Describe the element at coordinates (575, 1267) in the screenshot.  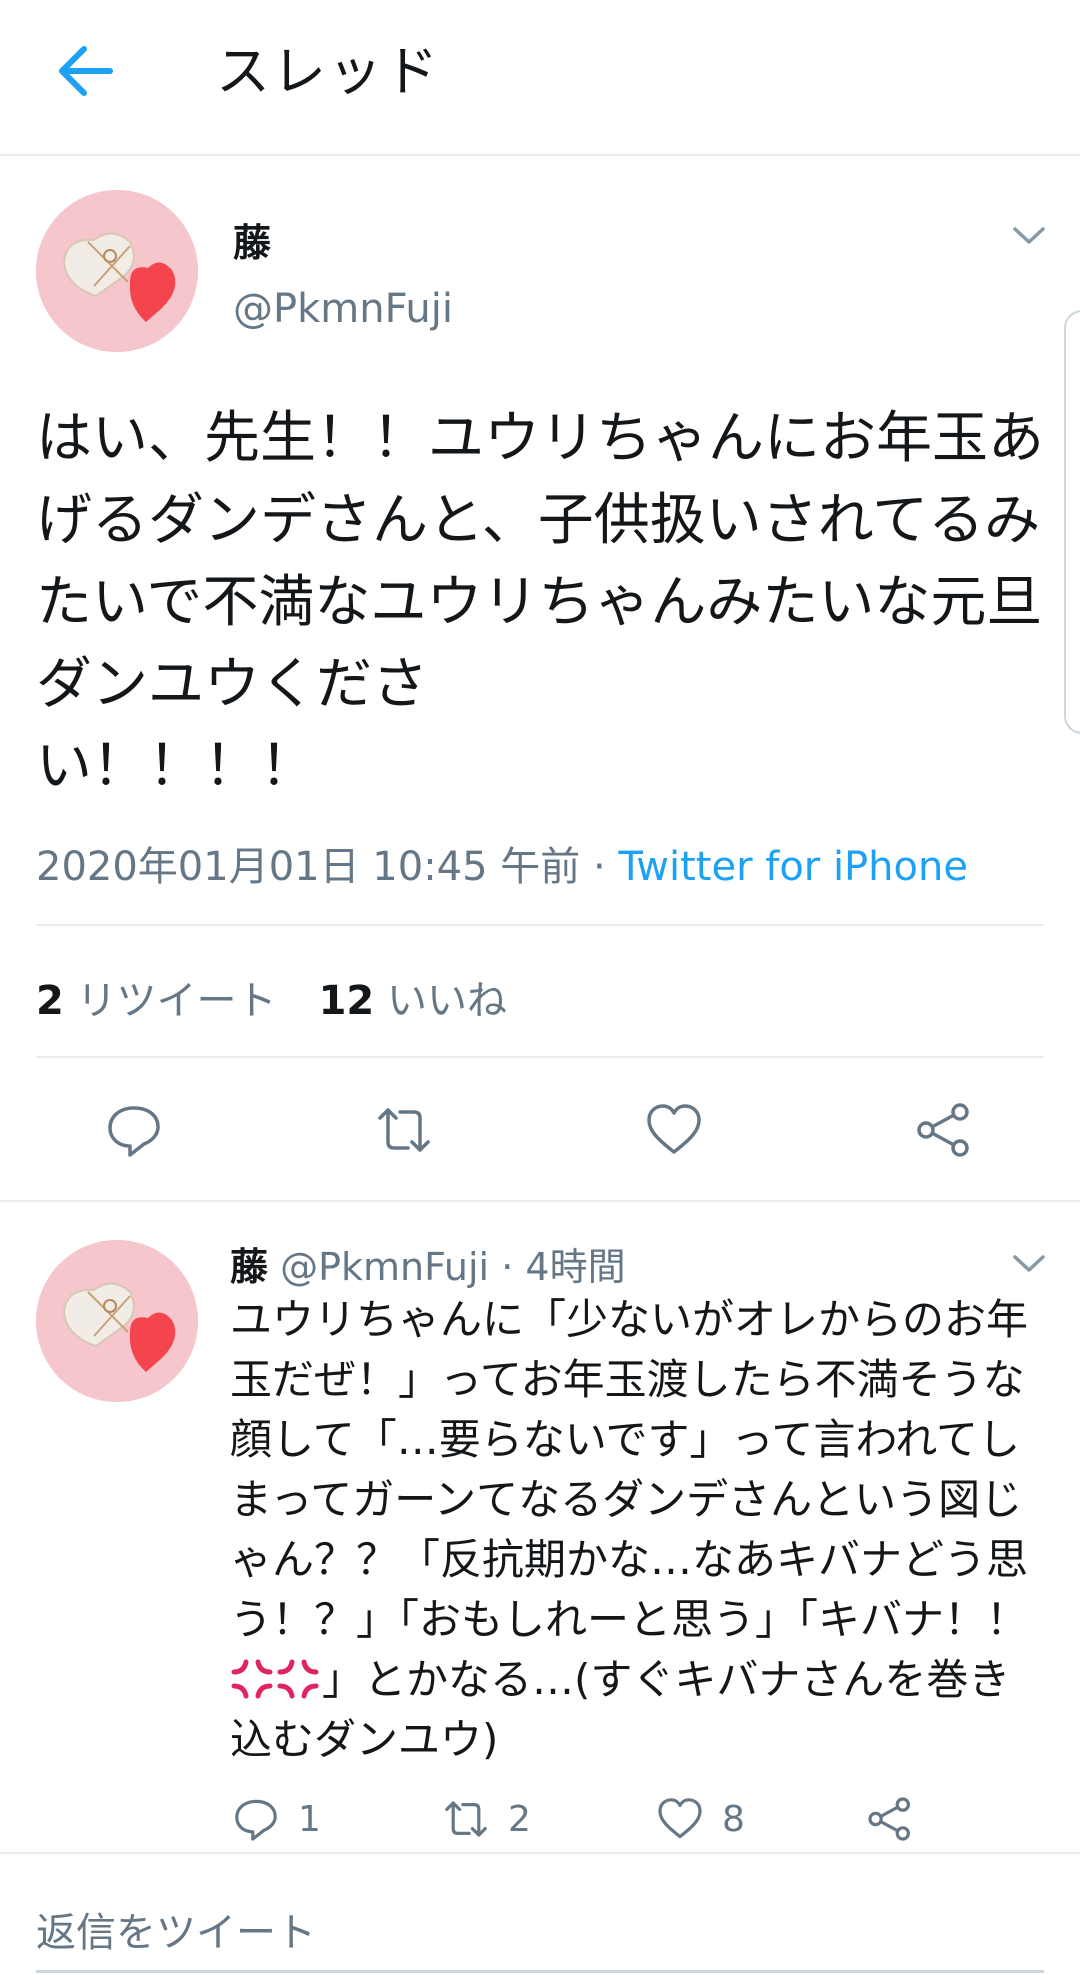
I see `reply-time: 4時間` at that location.